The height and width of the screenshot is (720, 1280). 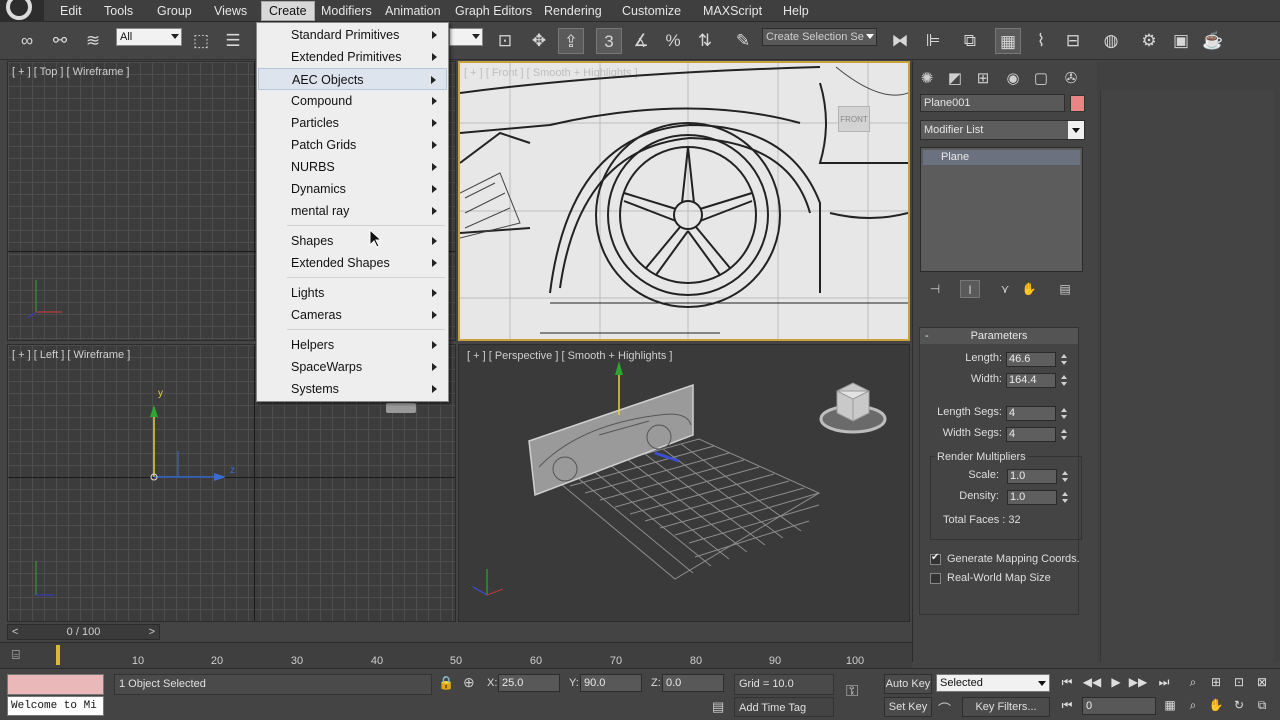 What do you see at coordinates (352, 241) in the screenshot?
I see `menu-item-shapes: Shapes` at bounding box center [352, 241].